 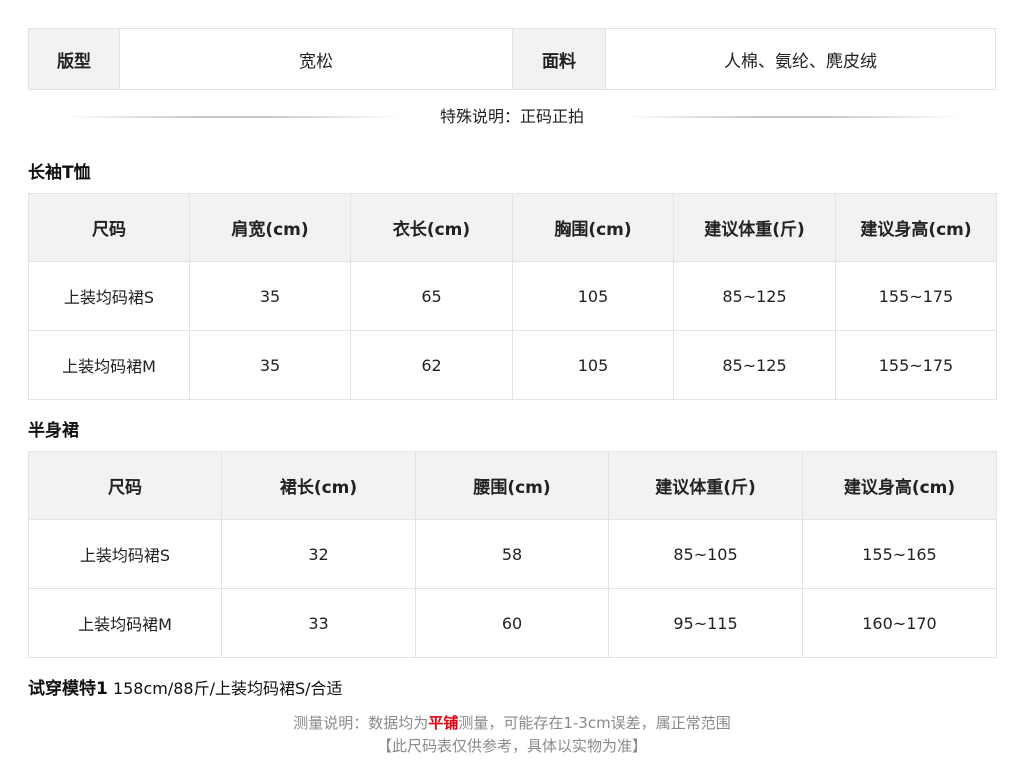 What do you see at coordinates (593, 227) in the screenshot?
I see `header-chest: 胸围(cm)` at bounding box center [593, 227].